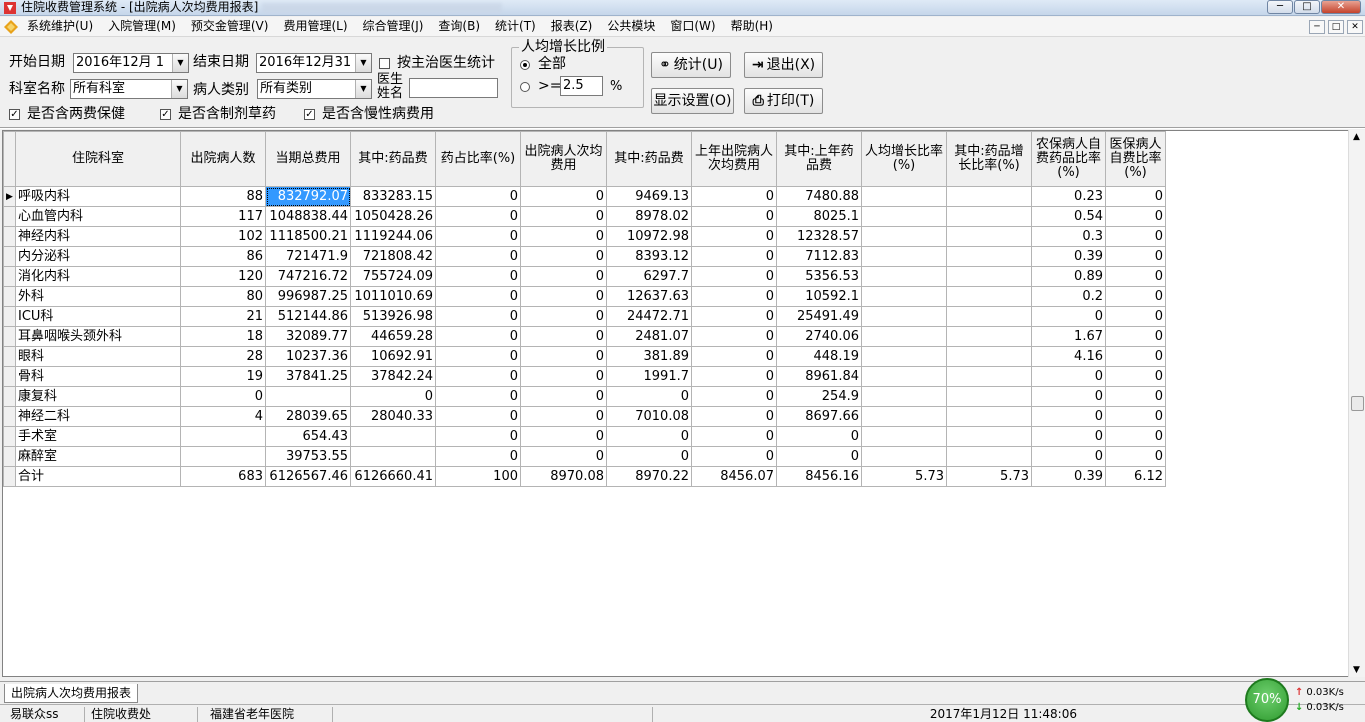  What do you see at coordinates (1336, 27) in the screenshot?
I see `mdi-restore-button: □` at bounding box center [1336, 27].